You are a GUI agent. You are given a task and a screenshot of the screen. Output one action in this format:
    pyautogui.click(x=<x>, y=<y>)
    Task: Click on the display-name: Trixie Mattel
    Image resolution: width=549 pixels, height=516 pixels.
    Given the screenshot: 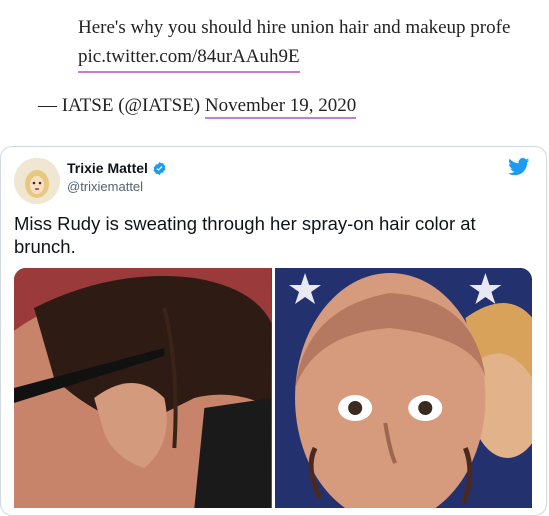 What is the action you would take?
    pyautogui.click(x=107, y=168)
    